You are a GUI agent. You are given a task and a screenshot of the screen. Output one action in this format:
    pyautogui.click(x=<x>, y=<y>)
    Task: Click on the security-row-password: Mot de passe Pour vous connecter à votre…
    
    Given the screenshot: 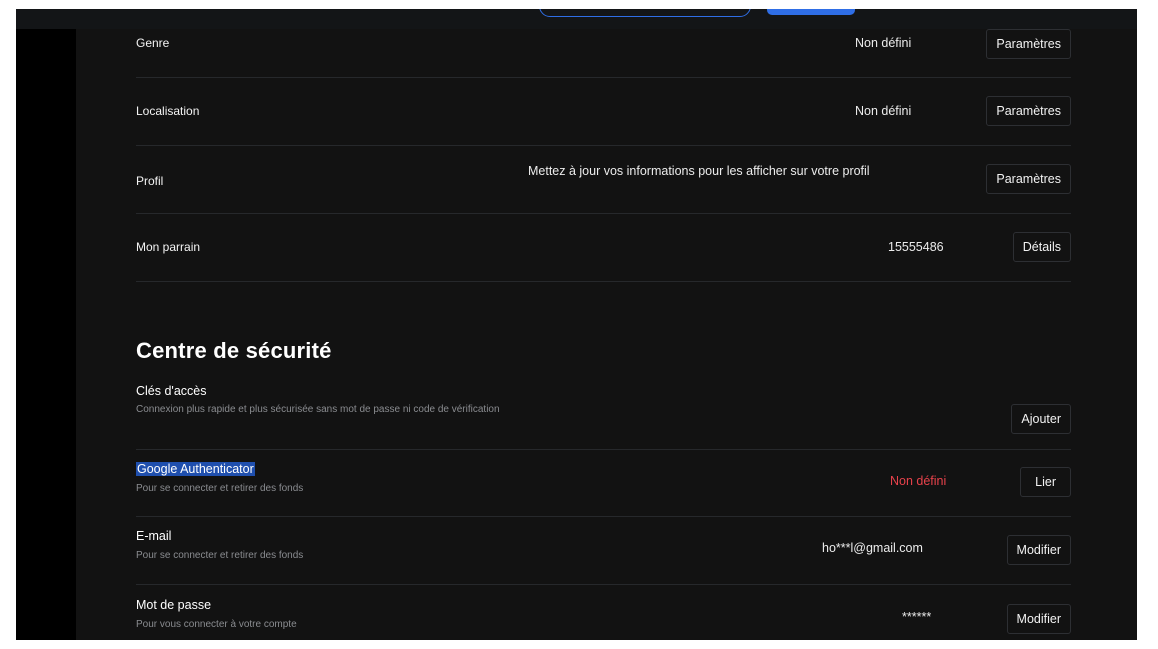 What is the action you would take?
    pyautogui.click(x=603, y=612)
    